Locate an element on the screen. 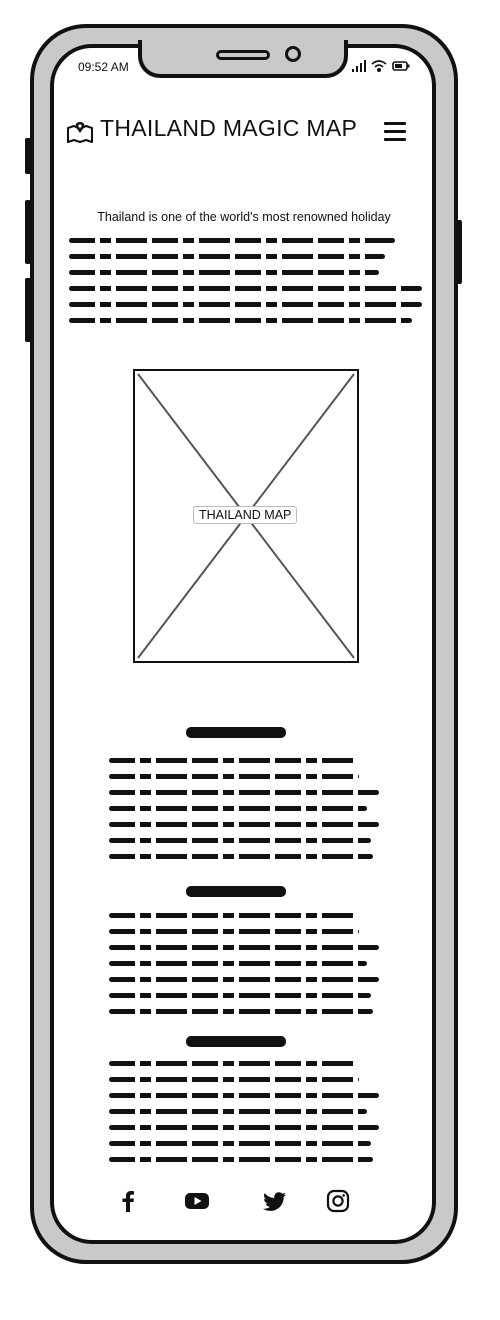  status-icons is located at coordinates (381, 66).